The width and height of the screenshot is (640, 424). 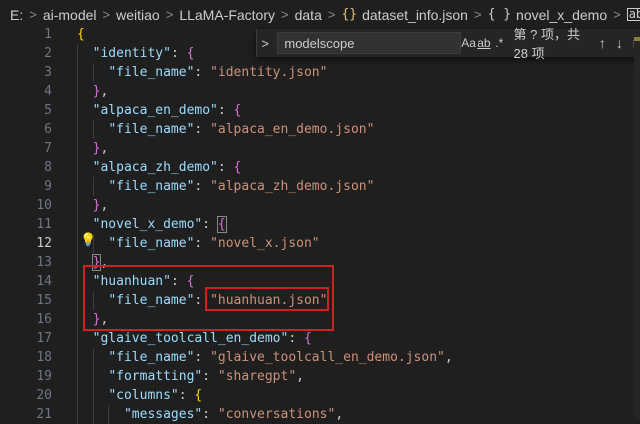 I want to click on breadcrumb-folder-ai-model: ai-model, so click(x=70, y=15).